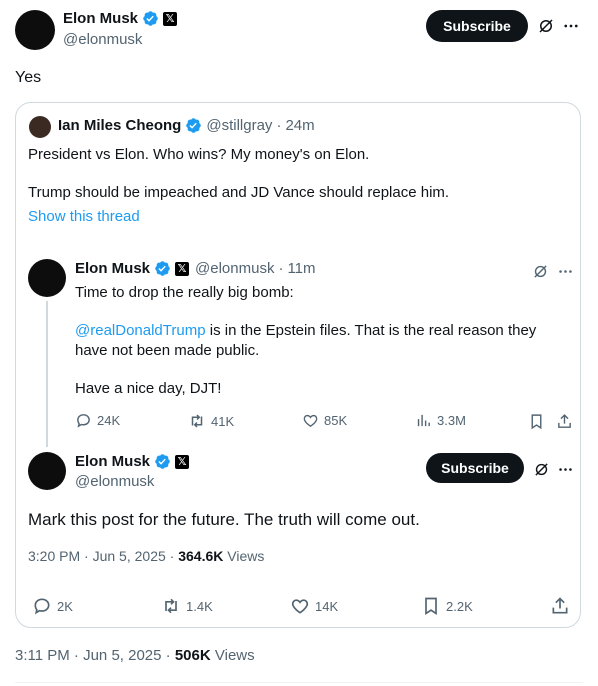 Image resolution: width=598 pixels, height=686 pixels. I want to click on repost-button: 41K, so click(211, 421).